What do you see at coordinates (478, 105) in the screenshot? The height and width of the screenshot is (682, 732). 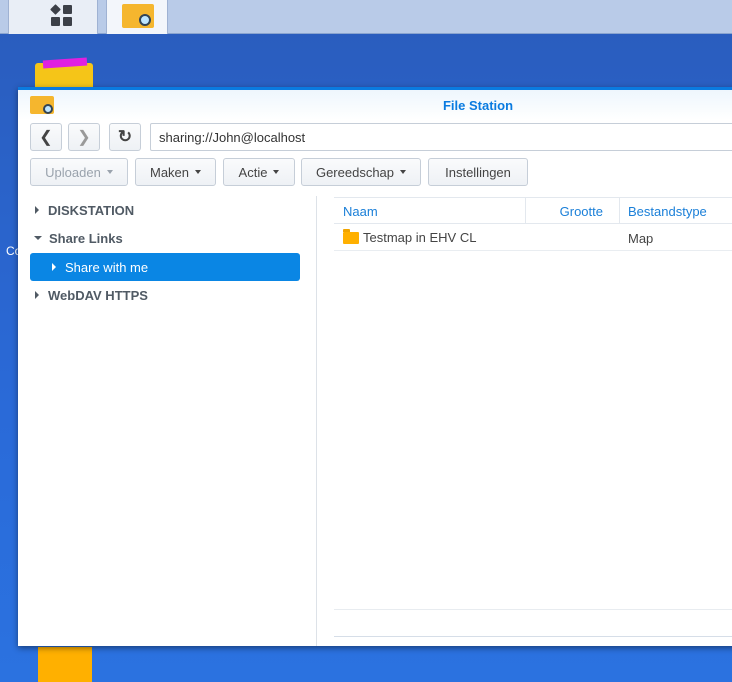 I see `window-title: File Station` at bounding box center [478, 105].